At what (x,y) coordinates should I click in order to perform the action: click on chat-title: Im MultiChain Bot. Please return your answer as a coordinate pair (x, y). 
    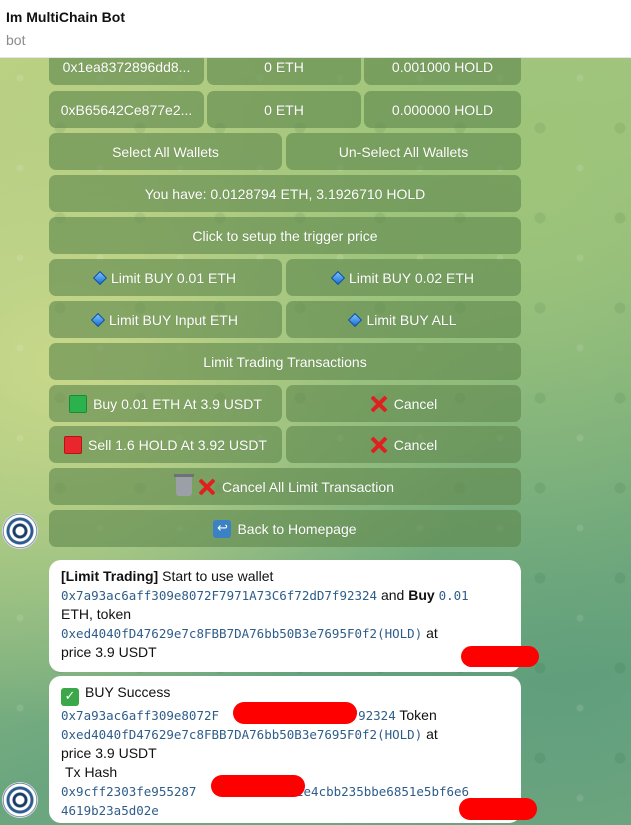
    Looking at the image, I should click on (65, 17).